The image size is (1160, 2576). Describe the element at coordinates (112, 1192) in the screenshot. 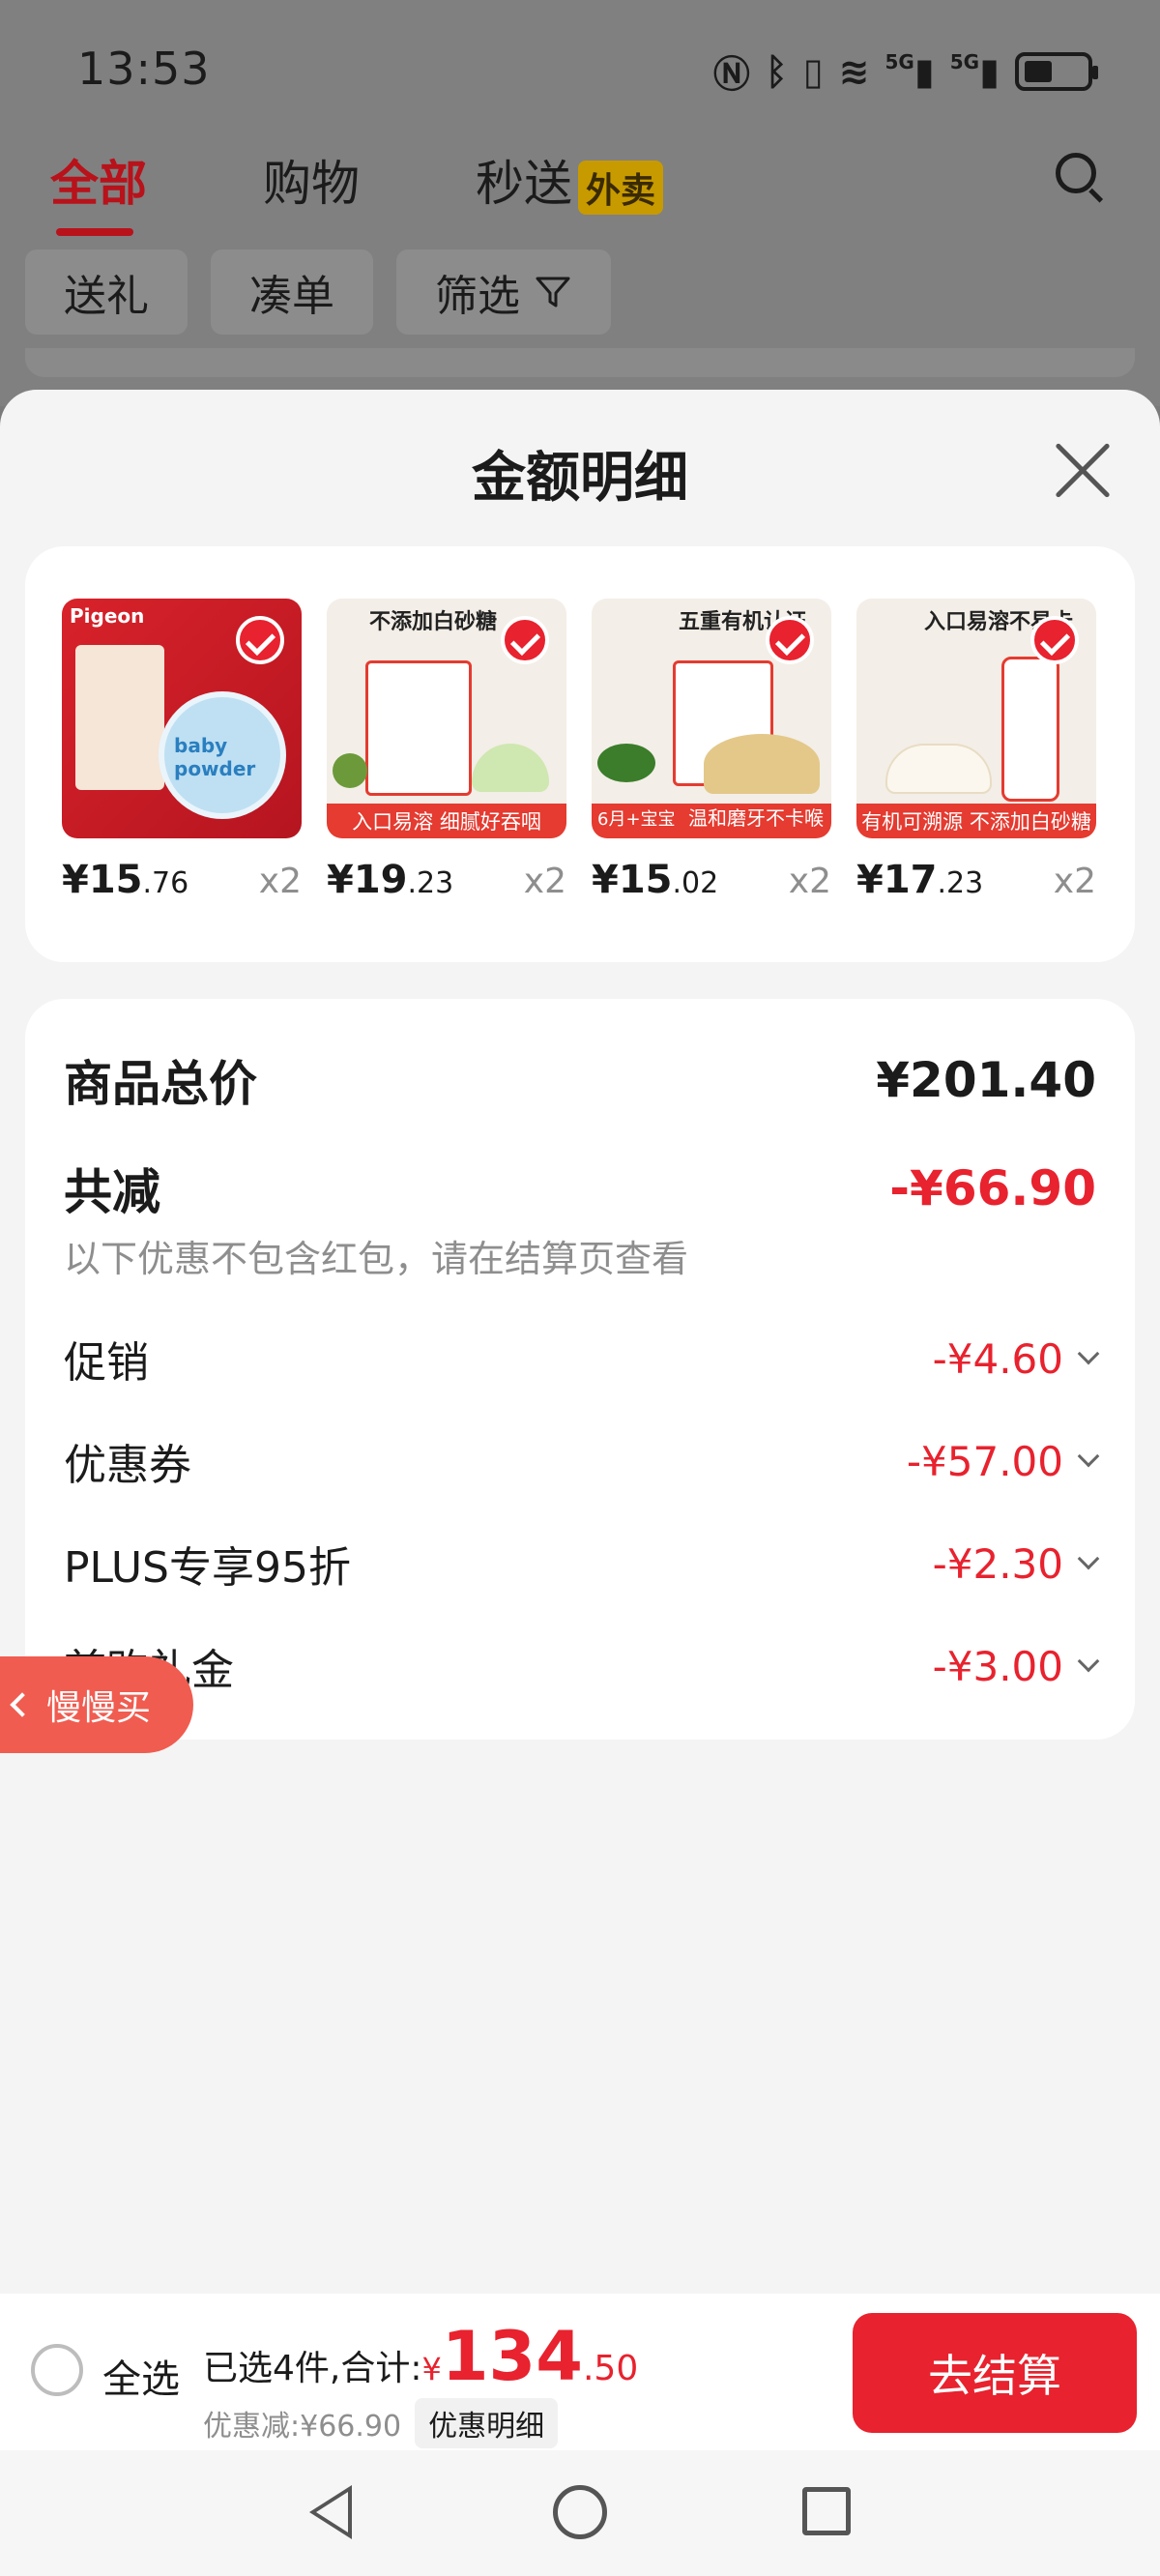

I see `total-reduction-label: 共减` at that location.